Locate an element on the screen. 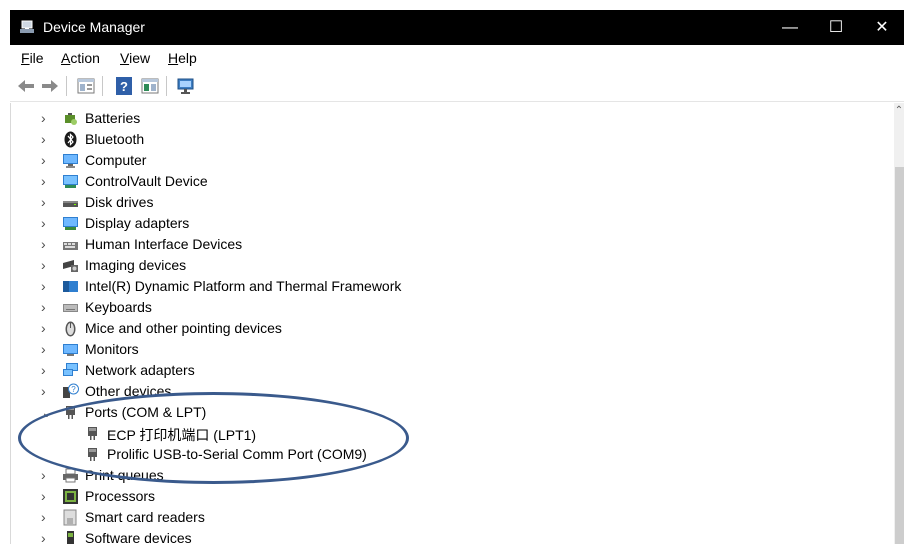 Image resolution: width=904 pixels, height=544 pixels. intel-icon is located at coordinates (70, 286).